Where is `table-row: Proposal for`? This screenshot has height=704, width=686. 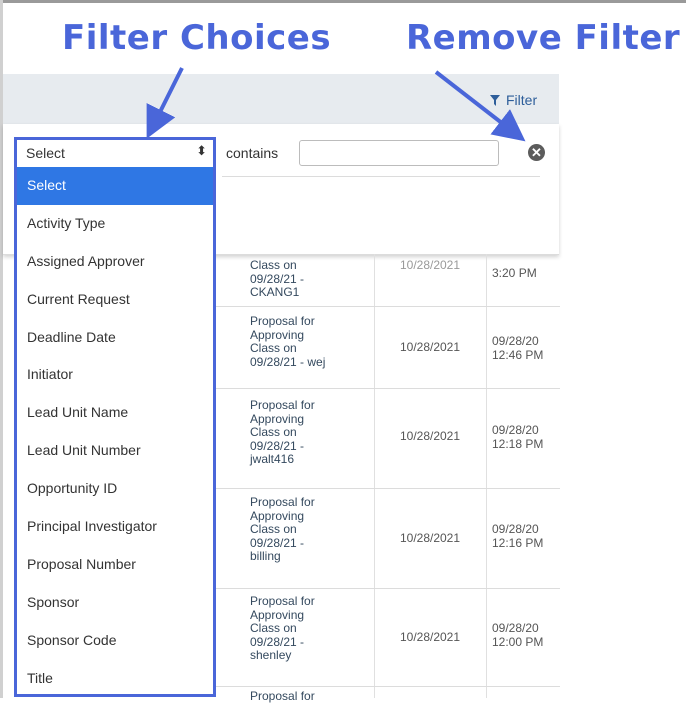 table-row: Proposal for is located at coordinates (388, 694).